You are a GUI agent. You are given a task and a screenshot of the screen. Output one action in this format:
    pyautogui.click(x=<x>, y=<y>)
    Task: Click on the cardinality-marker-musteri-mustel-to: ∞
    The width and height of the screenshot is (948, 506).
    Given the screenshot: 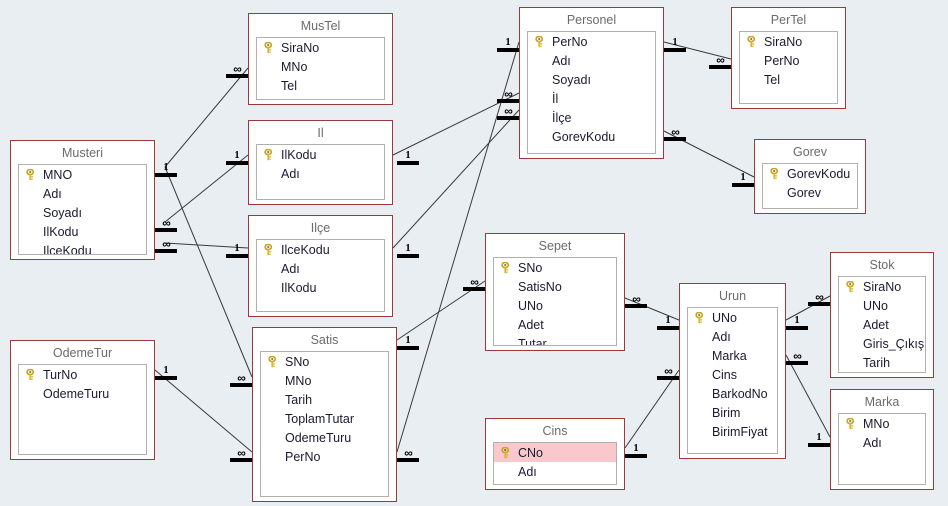 What is the action you would take?
    pyautogui.click(x=237, y=70)
    